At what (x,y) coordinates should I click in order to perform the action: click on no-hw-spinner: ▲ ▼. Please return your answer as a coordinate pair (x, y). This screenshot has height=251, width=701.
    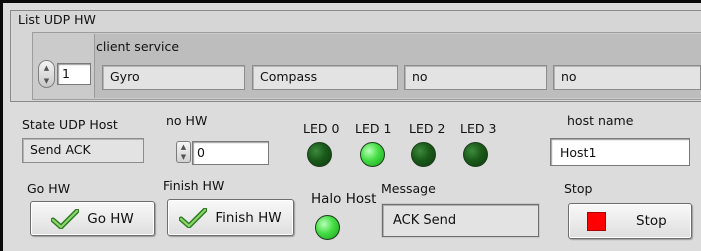
    Looking at the image, I should click on (183, 152).